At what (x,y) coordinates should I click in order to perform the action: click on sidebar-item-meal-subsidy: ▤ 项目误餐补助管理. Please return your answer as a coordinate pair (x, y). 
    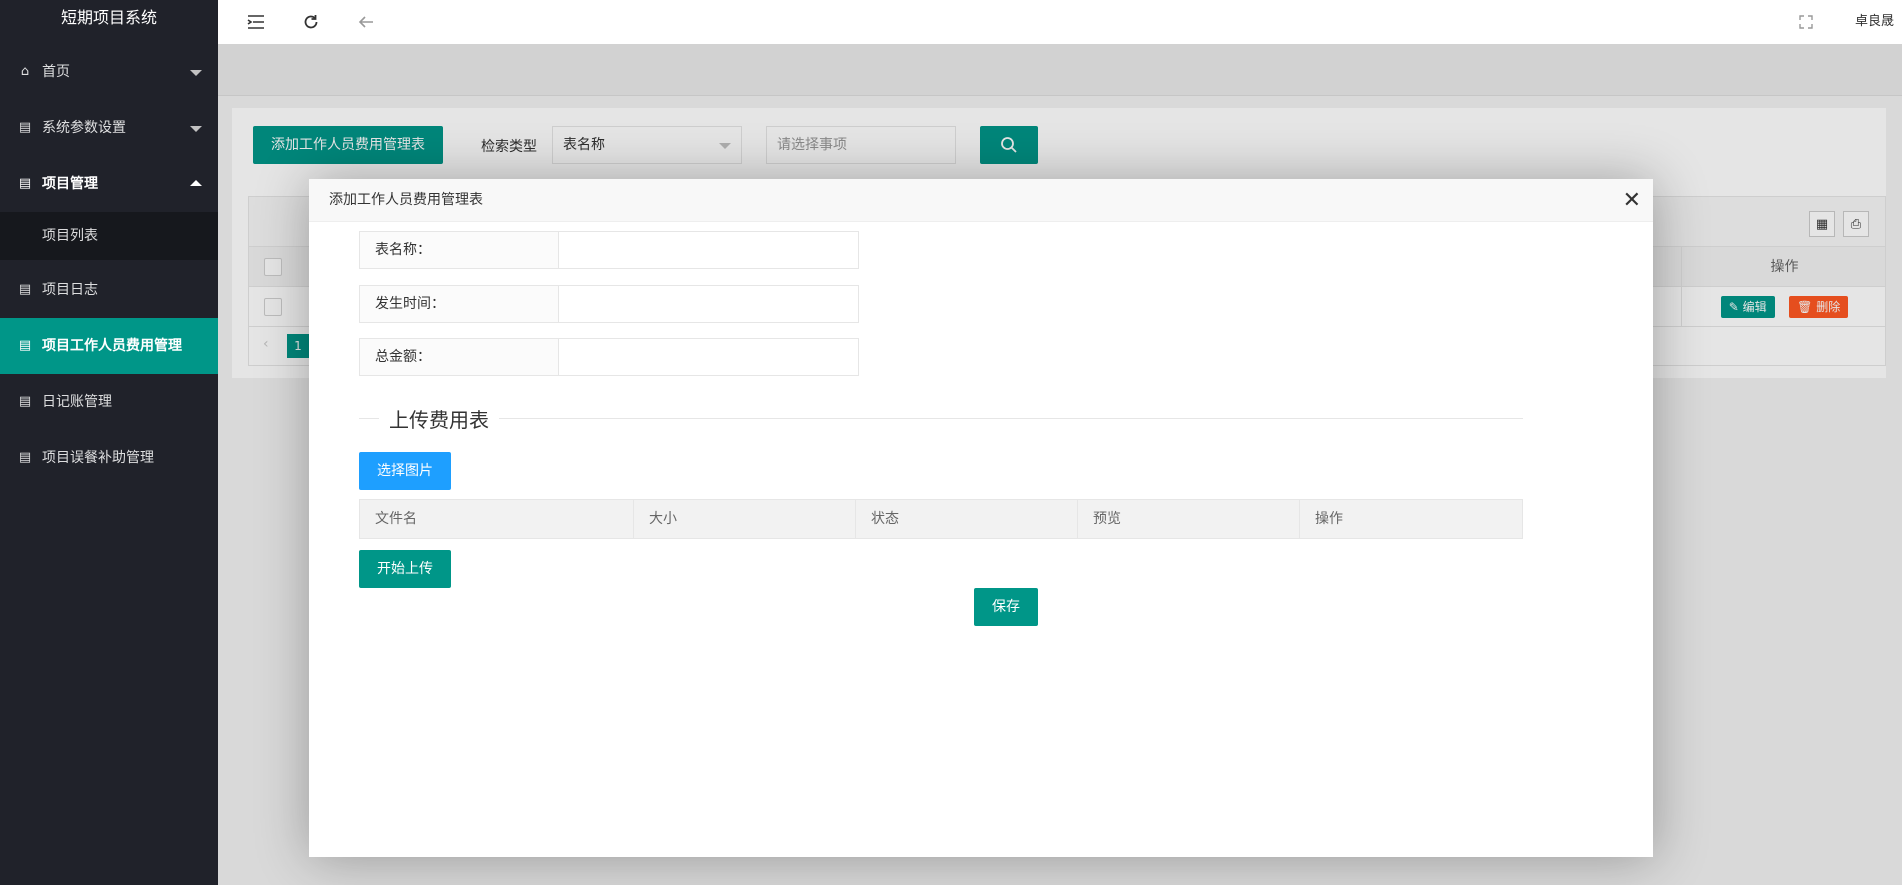
    Looking at the image, I should click on (109, 458).